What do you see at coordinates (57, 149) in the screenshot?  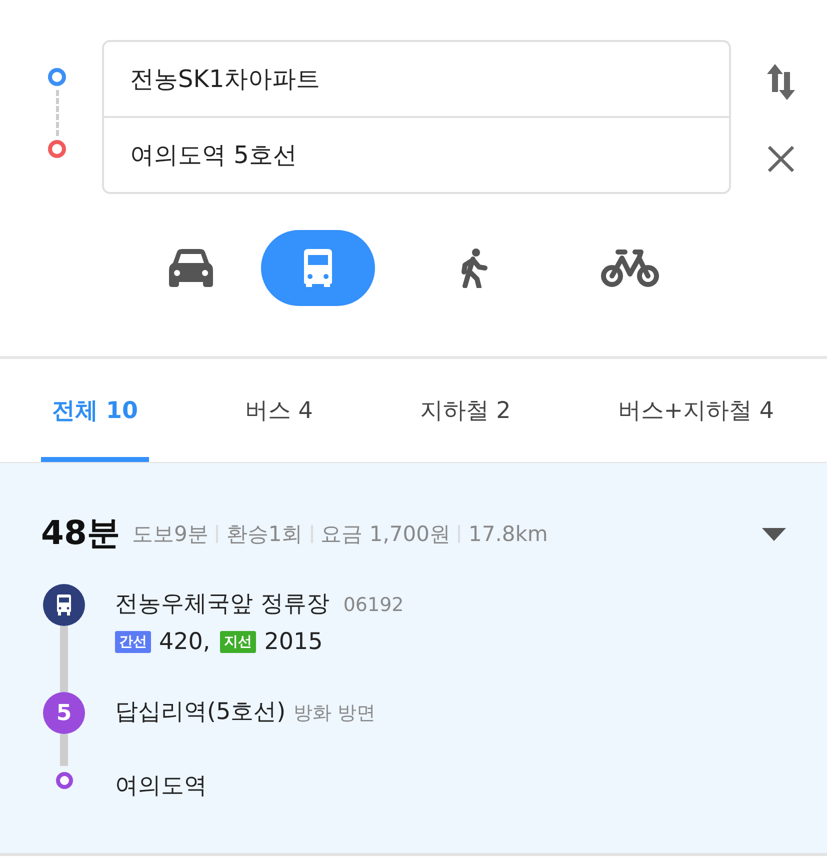 I see `destination-marker-icon` at bounding box center [57, 149].